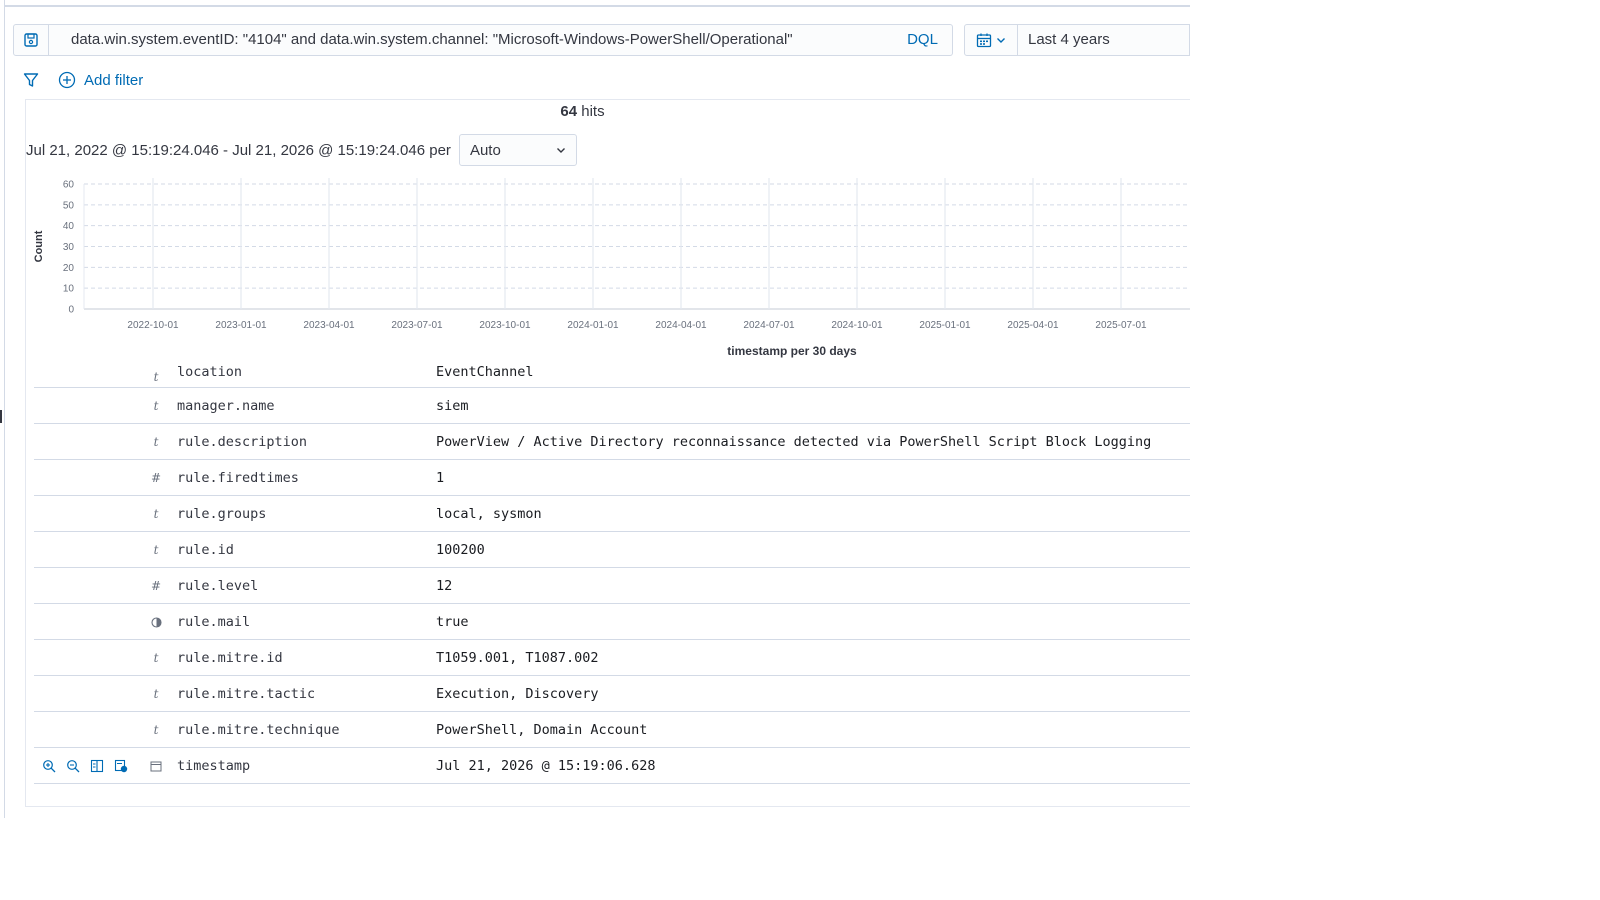  Describe the element at coordinates (31, 80) in the screenshot. I see `filter-icon` at that location.